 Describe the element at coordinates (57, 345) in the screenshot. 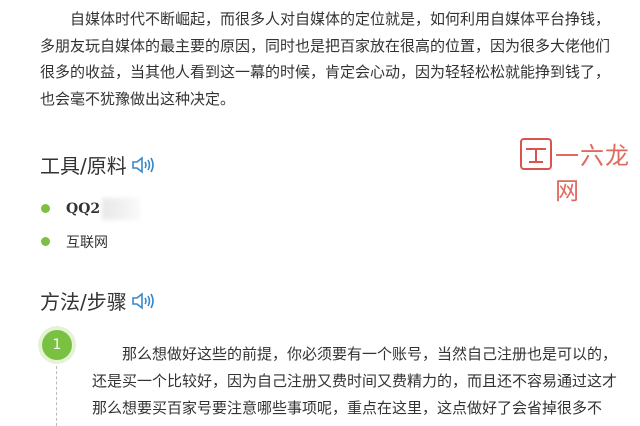

I see `step-number-badge: 1` at that location.